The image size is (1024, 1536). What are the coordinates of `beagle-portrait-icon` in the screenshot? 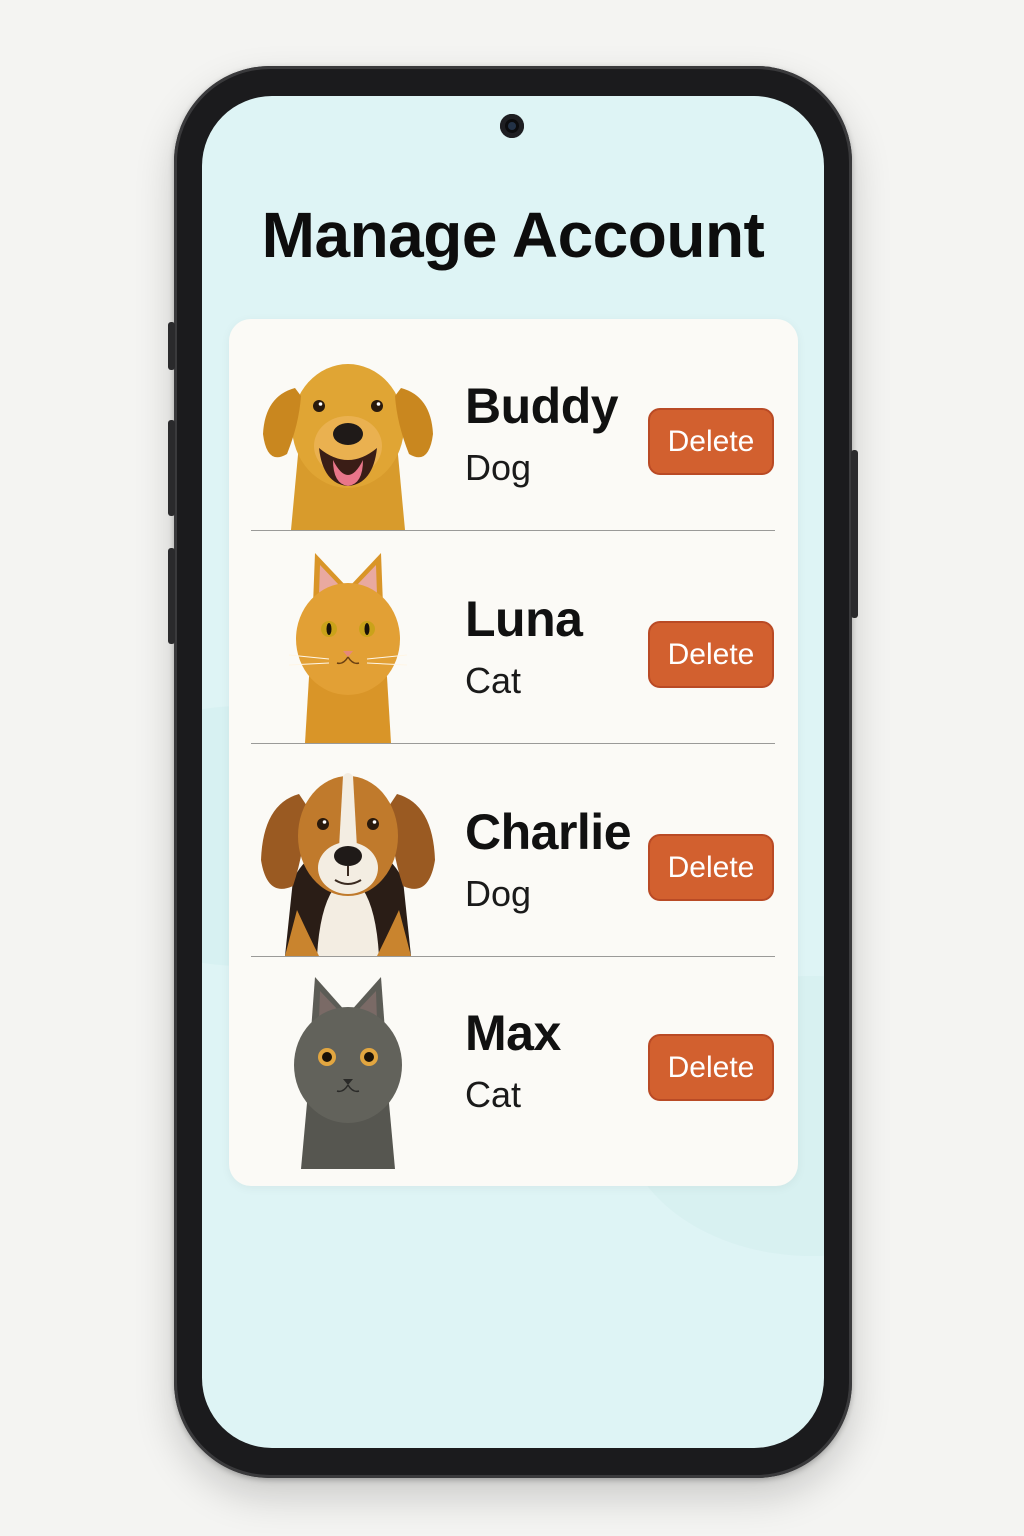 It's located at (348, 858).